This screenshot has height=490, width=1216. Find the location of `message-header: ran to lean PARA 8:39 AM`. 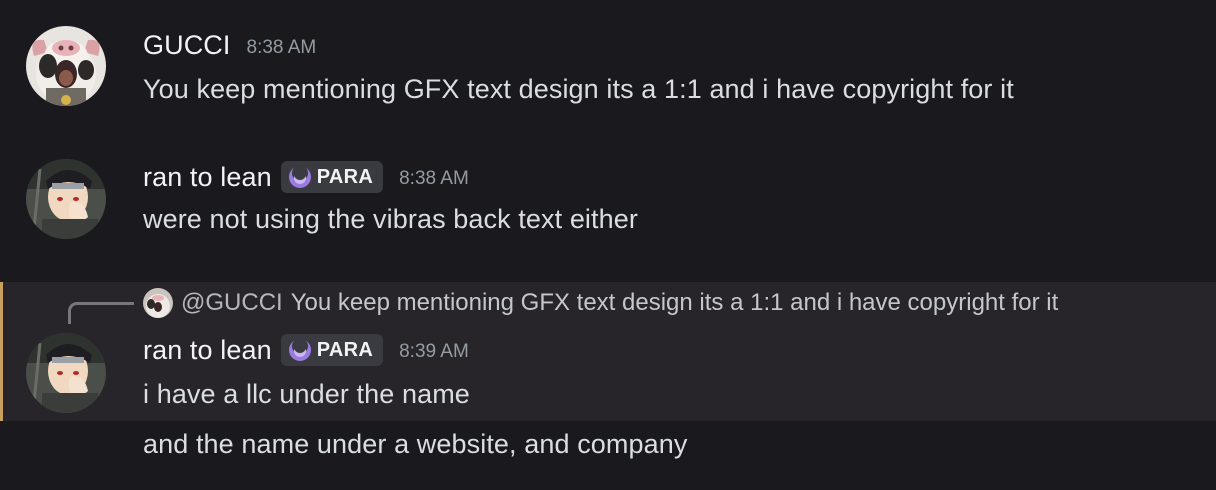

message-header: ran to lean PARA 8:39 AM is located at coordinates (306, 350).